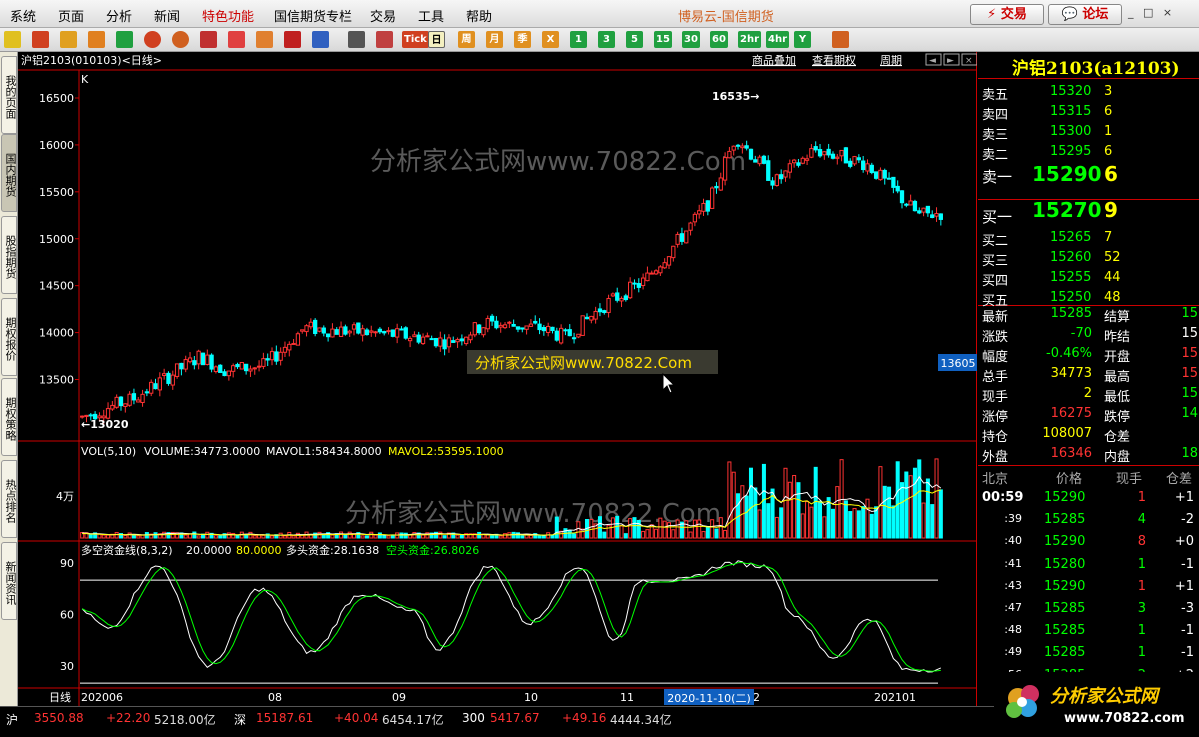 The height and width of the screenshot is (737, 1199). I want to click on ind-param2: 80.0000, so click(259, 550).